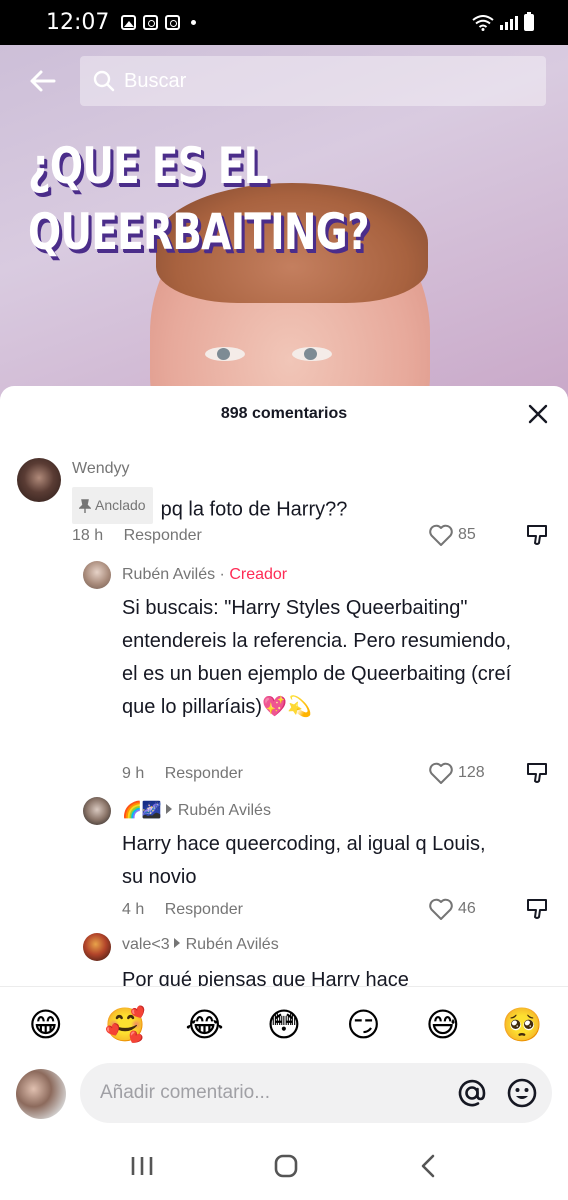 The image size is (568, 1200). I want to click on status-bar: 12:07, so click(284, 22).